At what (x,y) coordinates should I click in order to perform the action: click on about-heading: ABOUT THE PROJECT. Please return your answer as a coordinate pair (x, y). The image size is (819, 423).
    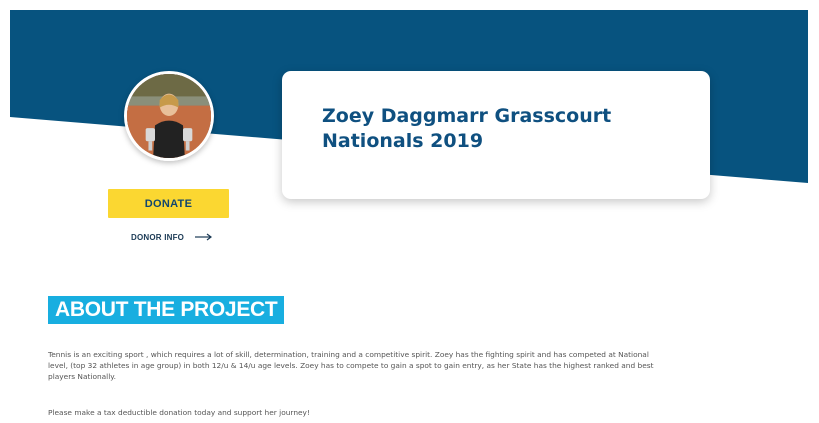
    Looking at the image, I should click on (166, 310).